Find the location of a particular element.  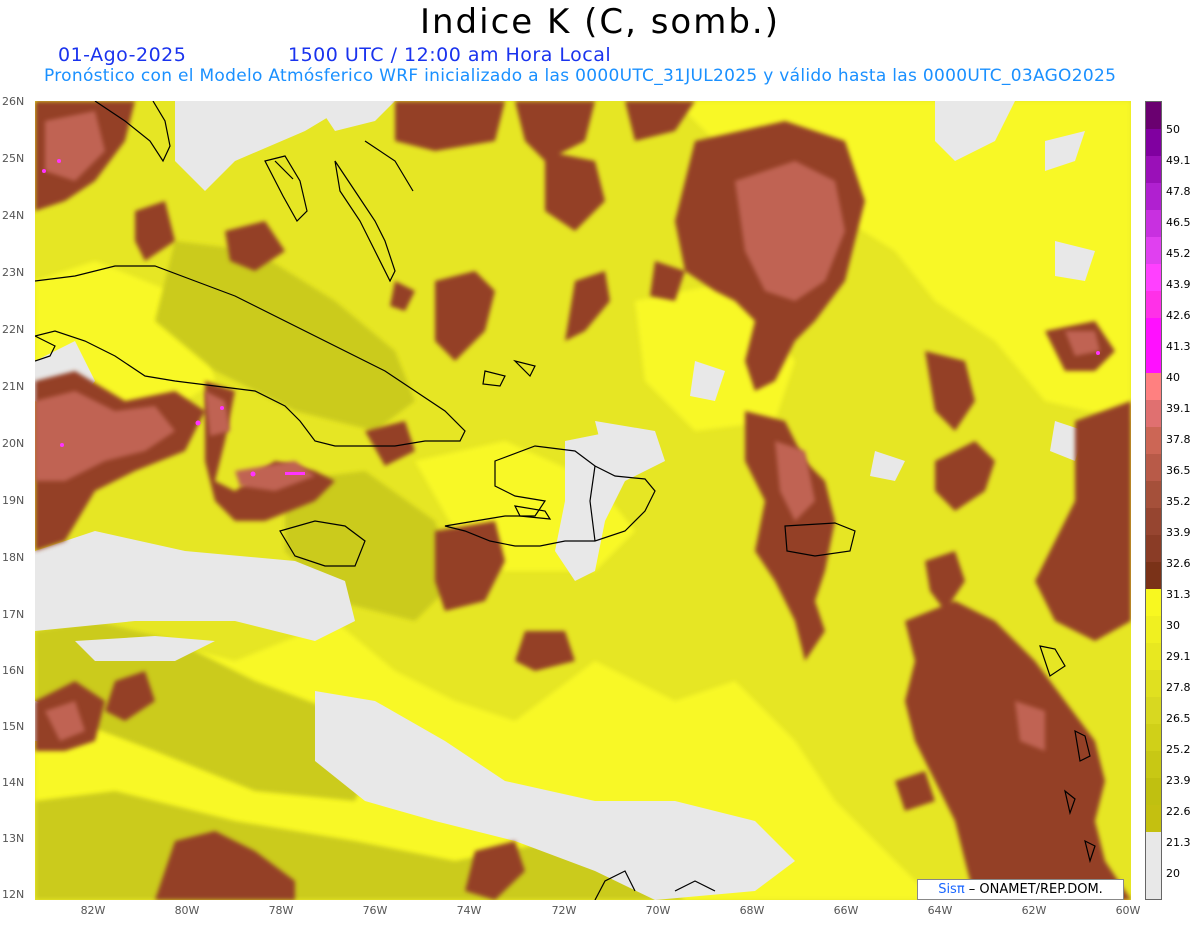

lon-label: 70W is located at coordinates (658, 910).